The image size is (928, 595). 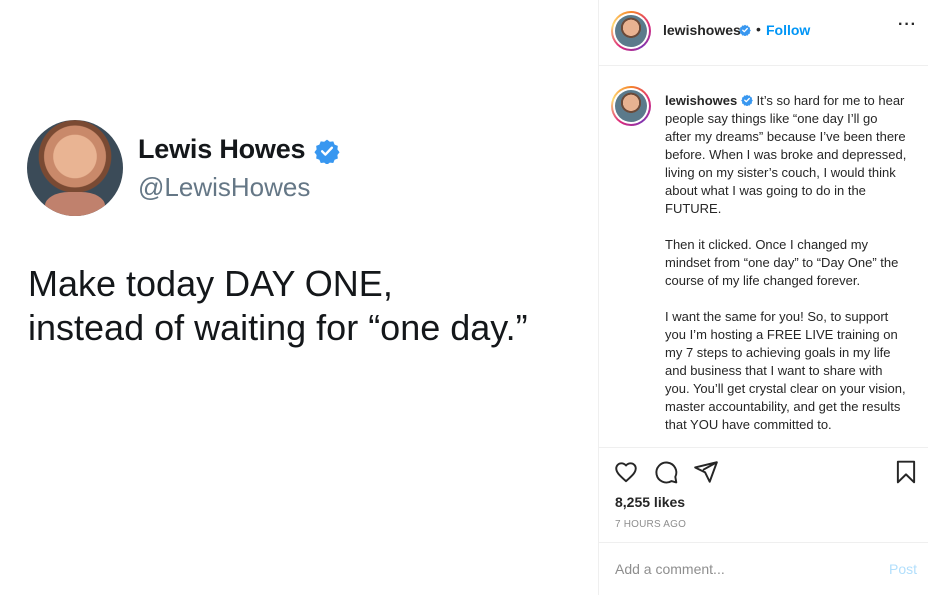 What do you see at coordinates (210, 283) in the screenshot?
I see `tweet-text-line: Make today DAY ONE,` at bounding box center [210, 283].